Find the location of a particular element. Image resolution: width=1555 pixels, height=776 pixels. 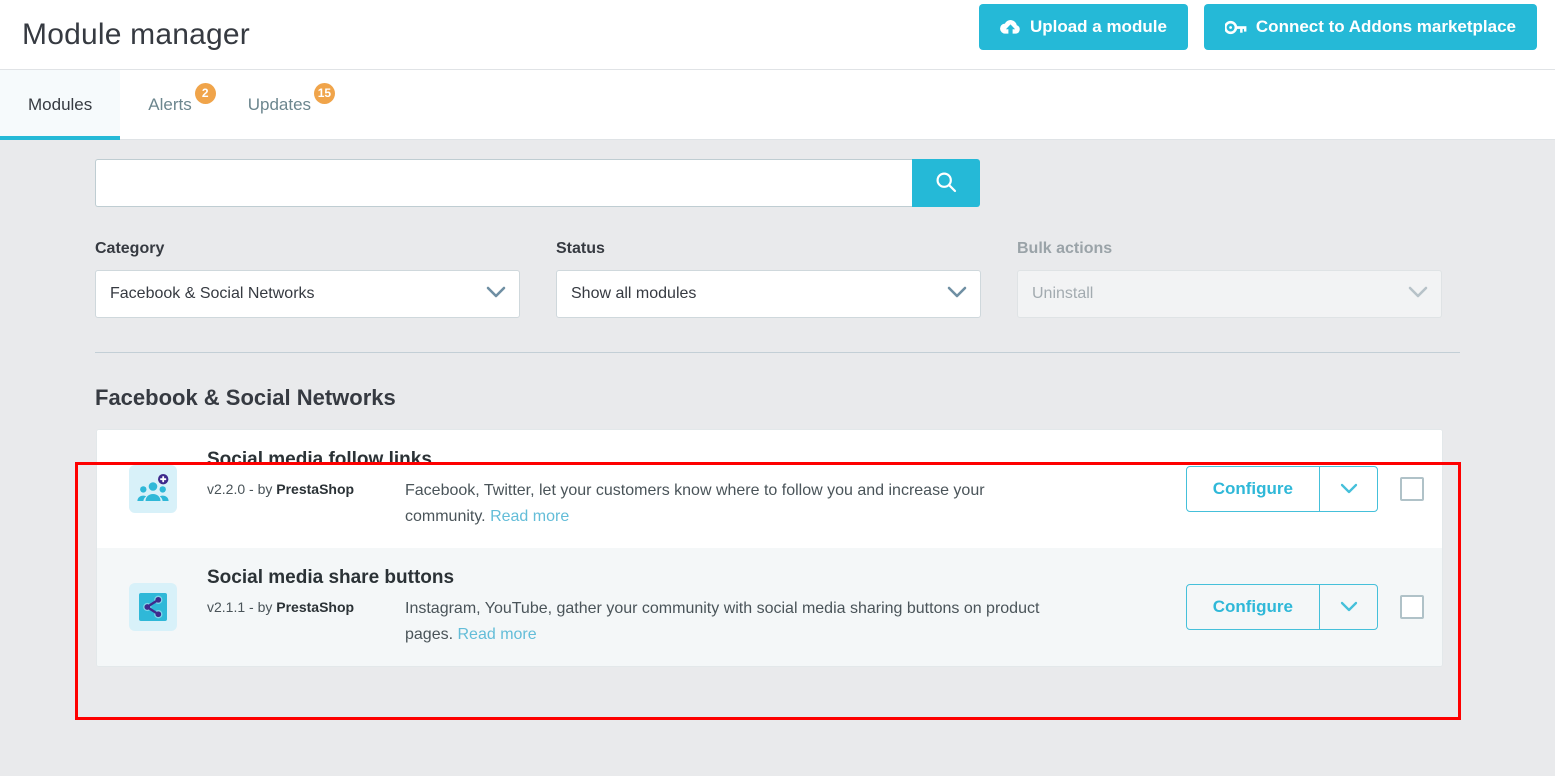

key-icon is located at coordinates (1235, 27).